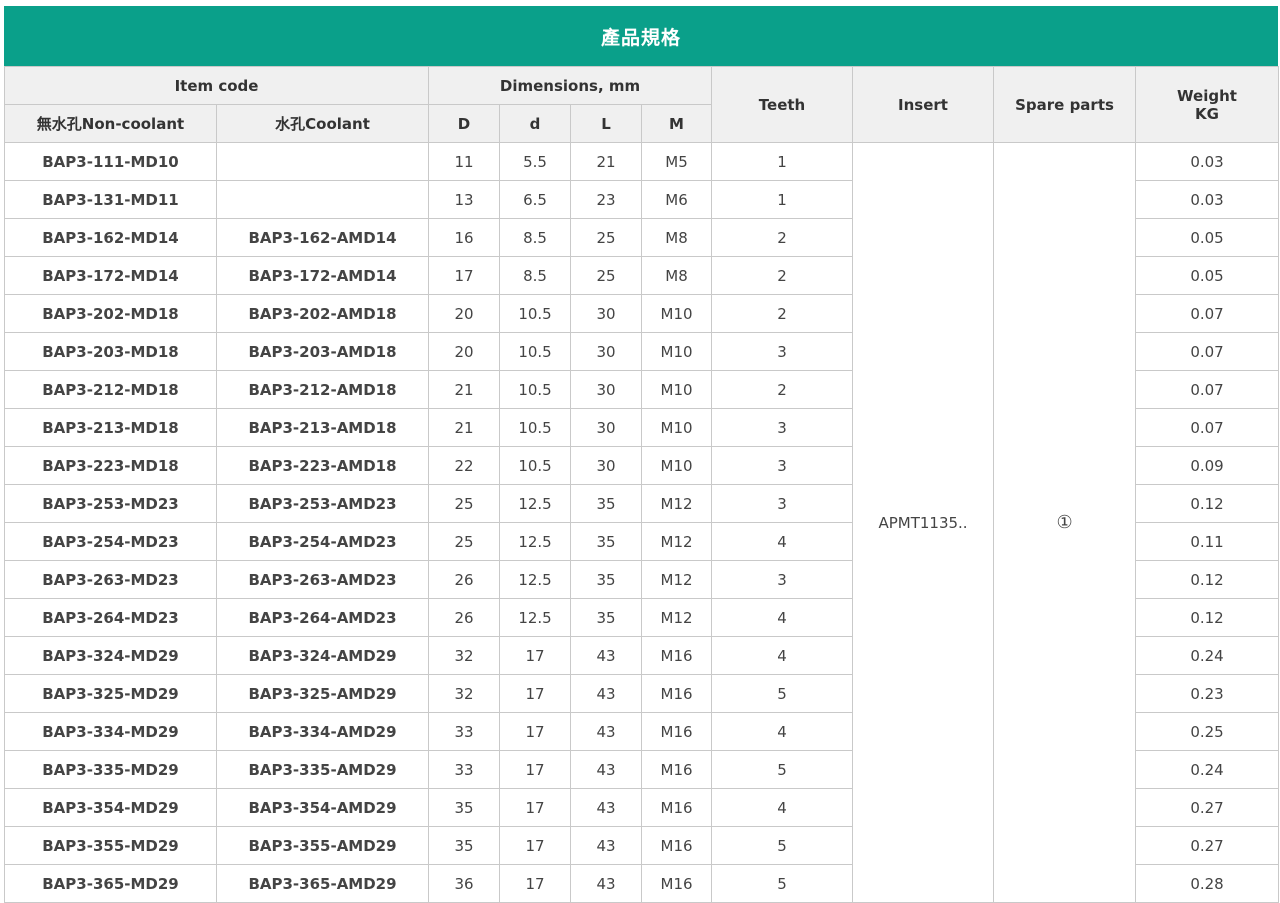 Image resolution: width=1280 pixels, height=903 pixels. Describe the element at coordinates (110, 313) in the screenshot. I see `non-coolant-code-cell: BAP3-202-MD18` at that location.